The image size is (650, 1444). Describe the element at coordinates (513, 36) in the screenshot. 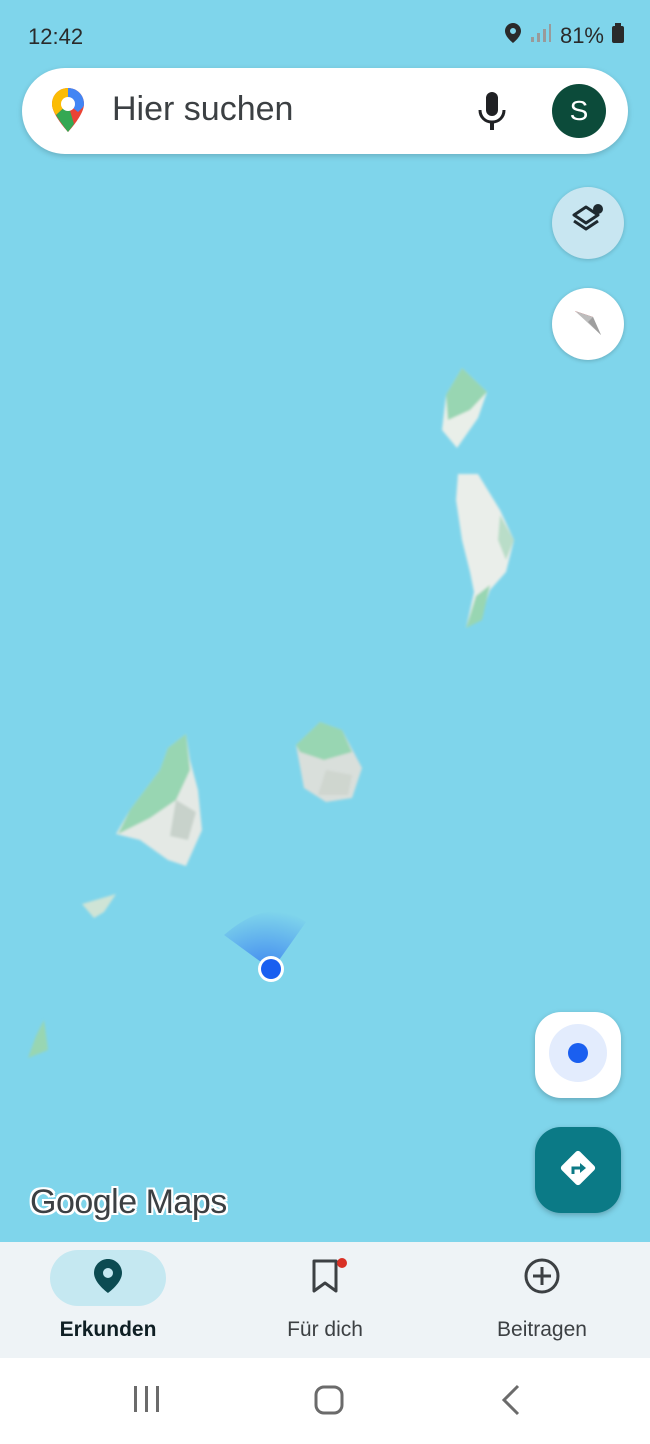

I see `location-icon` at that location.